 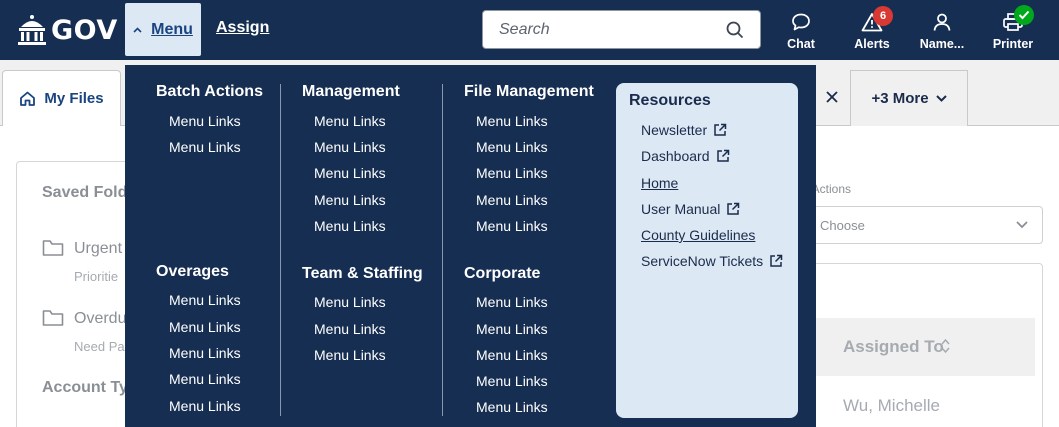 What do you see at coordinates (893, 346) in the screenshot?
I see `column-header-label: Assigned To` at bounding box center [893, 346].